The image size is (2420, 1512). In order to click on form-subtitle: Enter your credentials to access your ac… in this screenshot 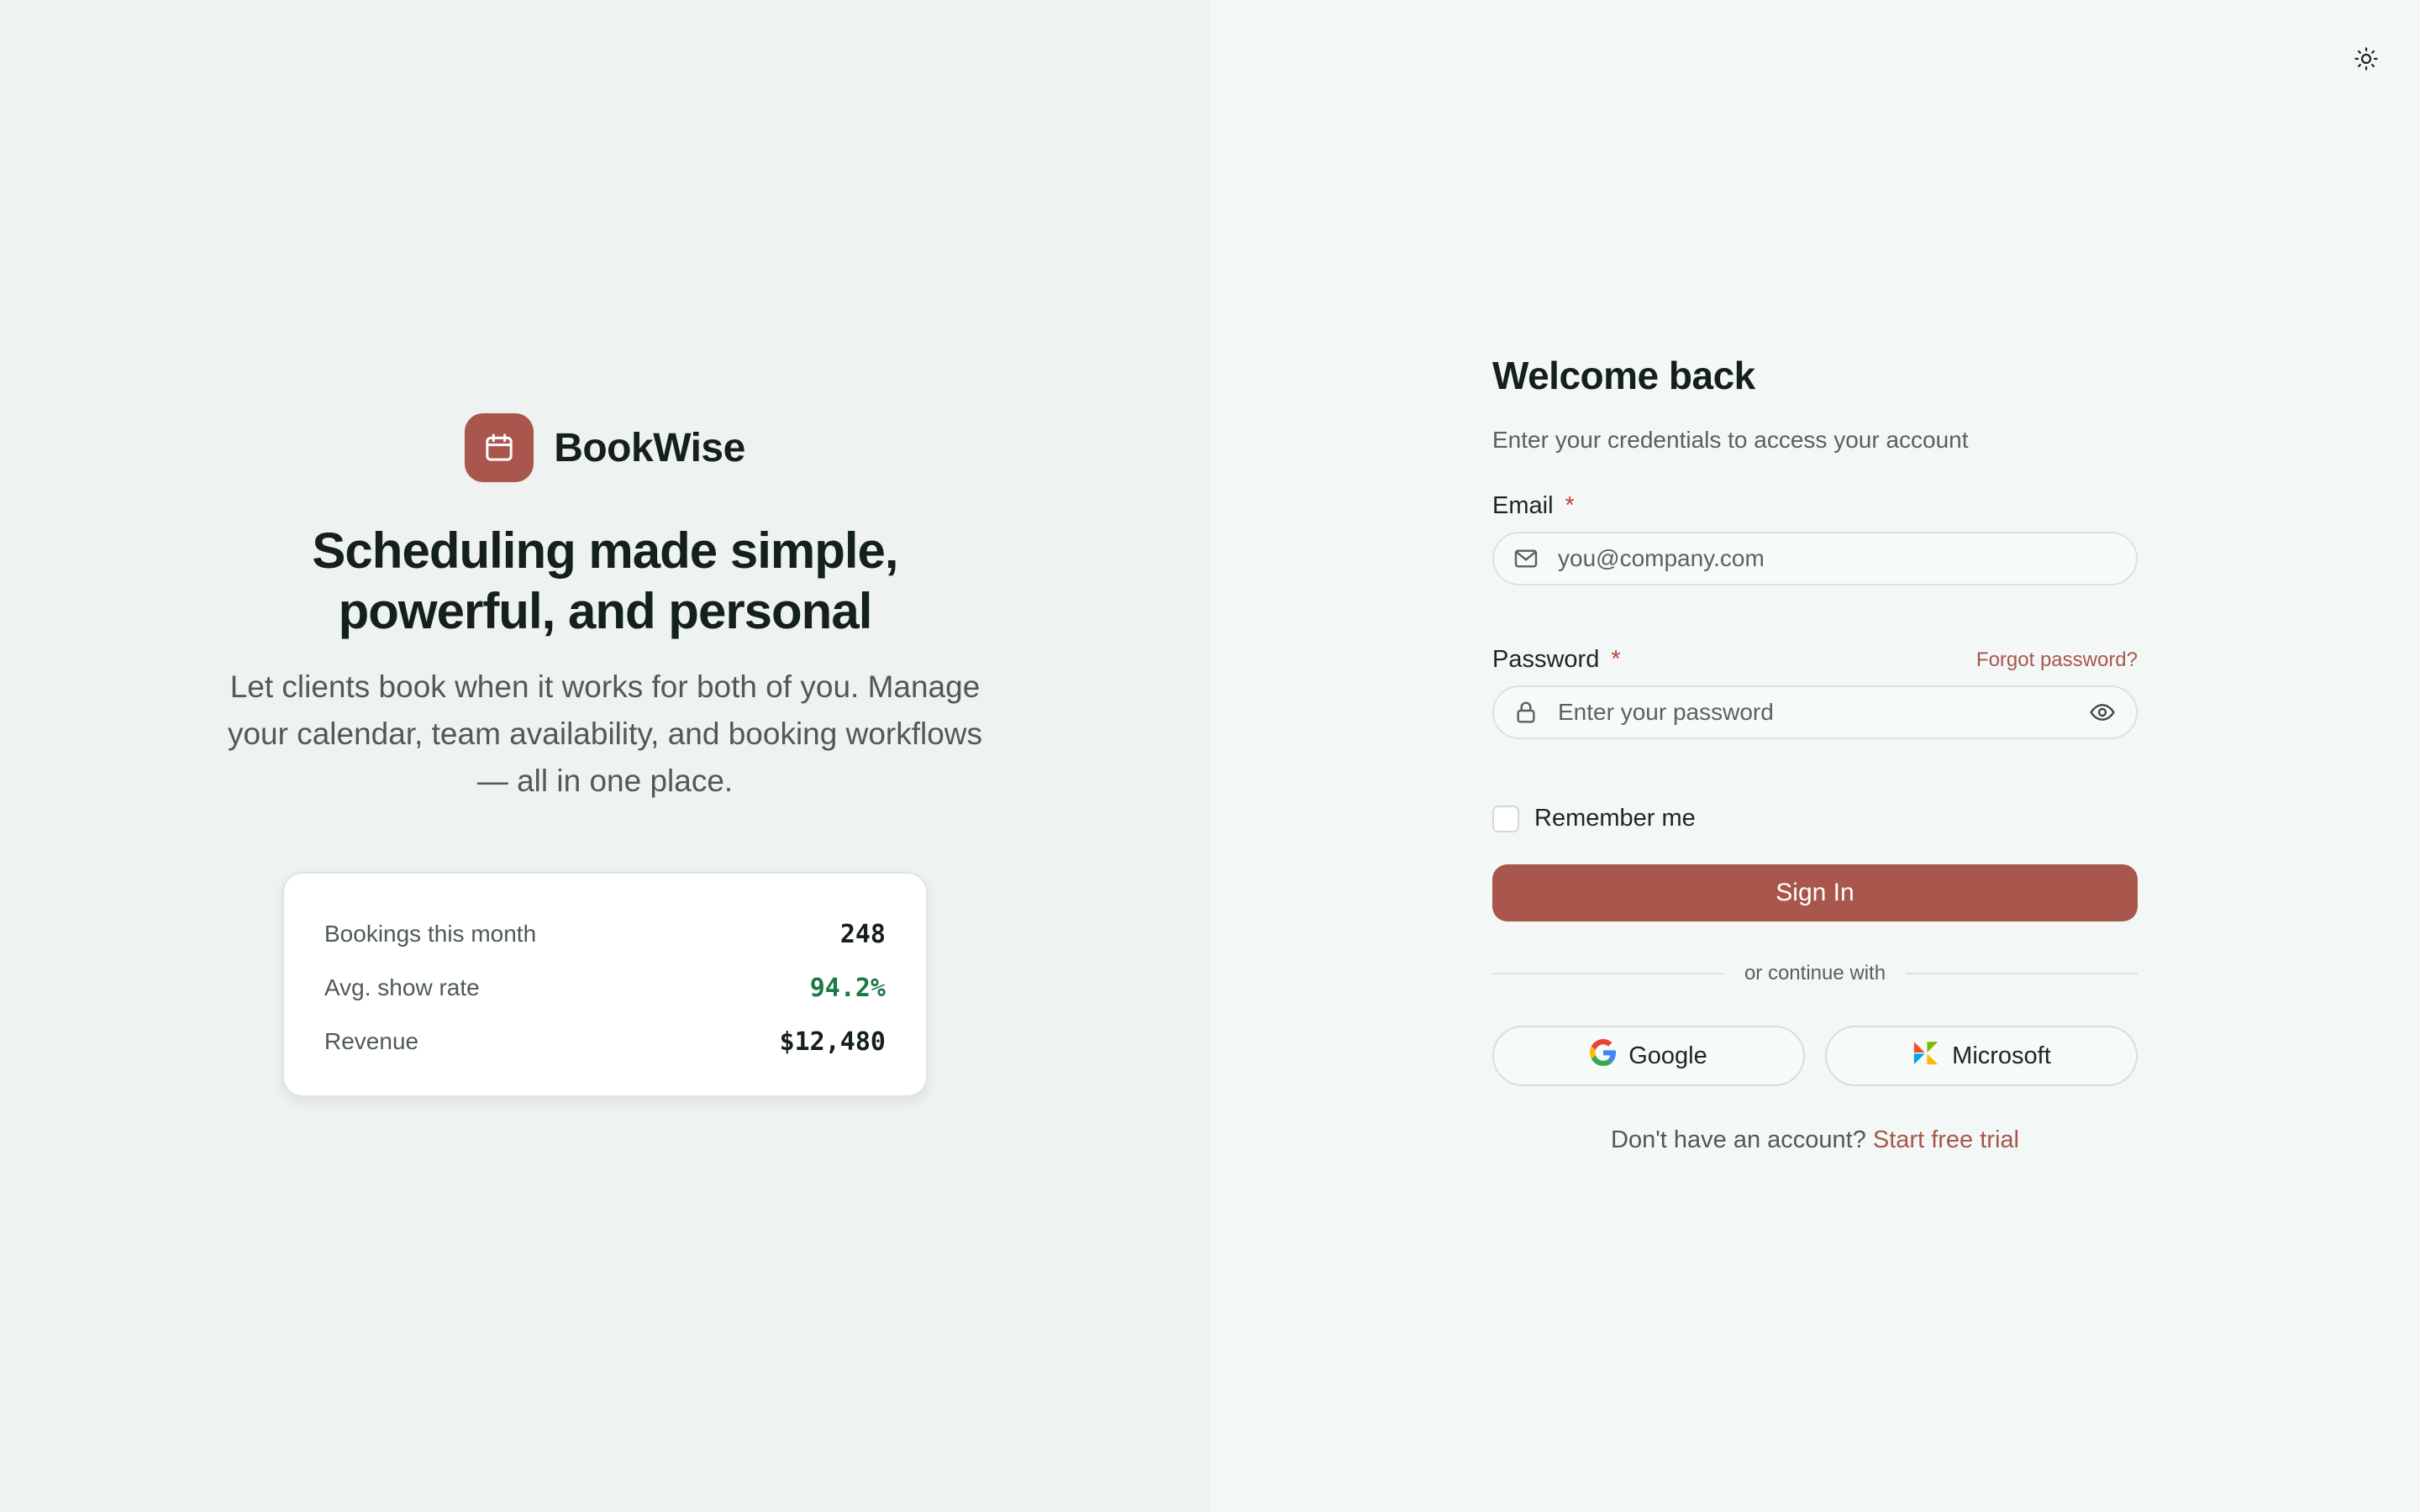, I will do `click(1731, 440)`.